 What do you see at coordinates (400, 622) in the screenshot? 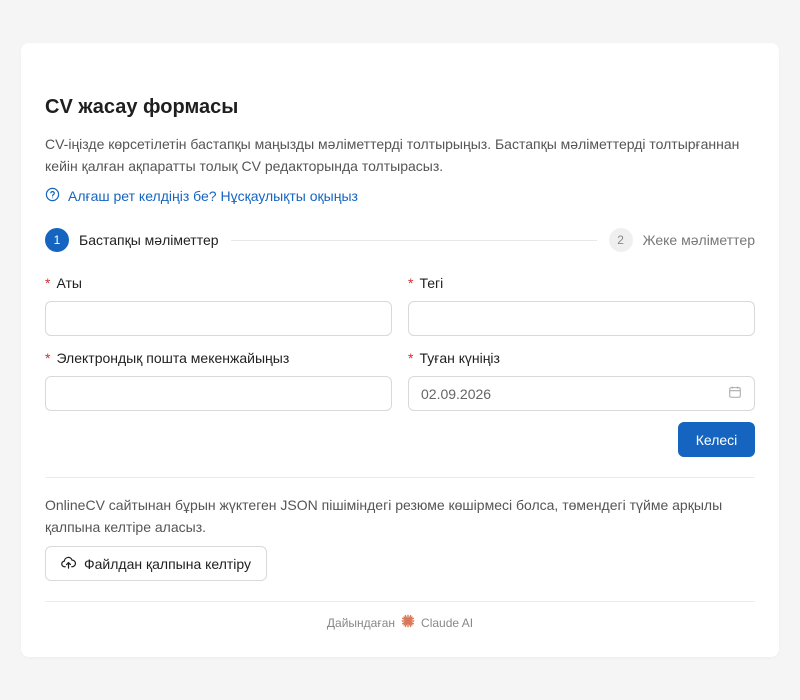
I see `footer: Дайындаған Claude AI` at bounding box center [400, 622].